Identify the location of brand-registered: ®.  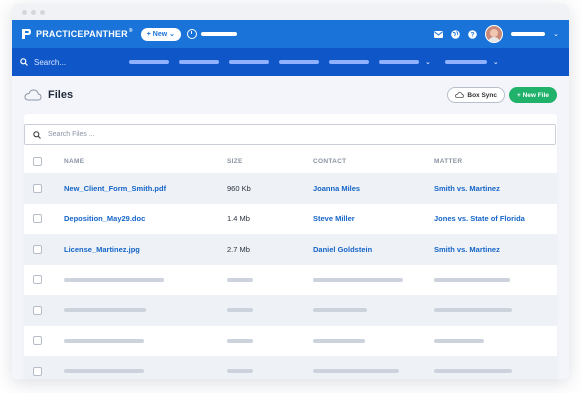
(130, 31).